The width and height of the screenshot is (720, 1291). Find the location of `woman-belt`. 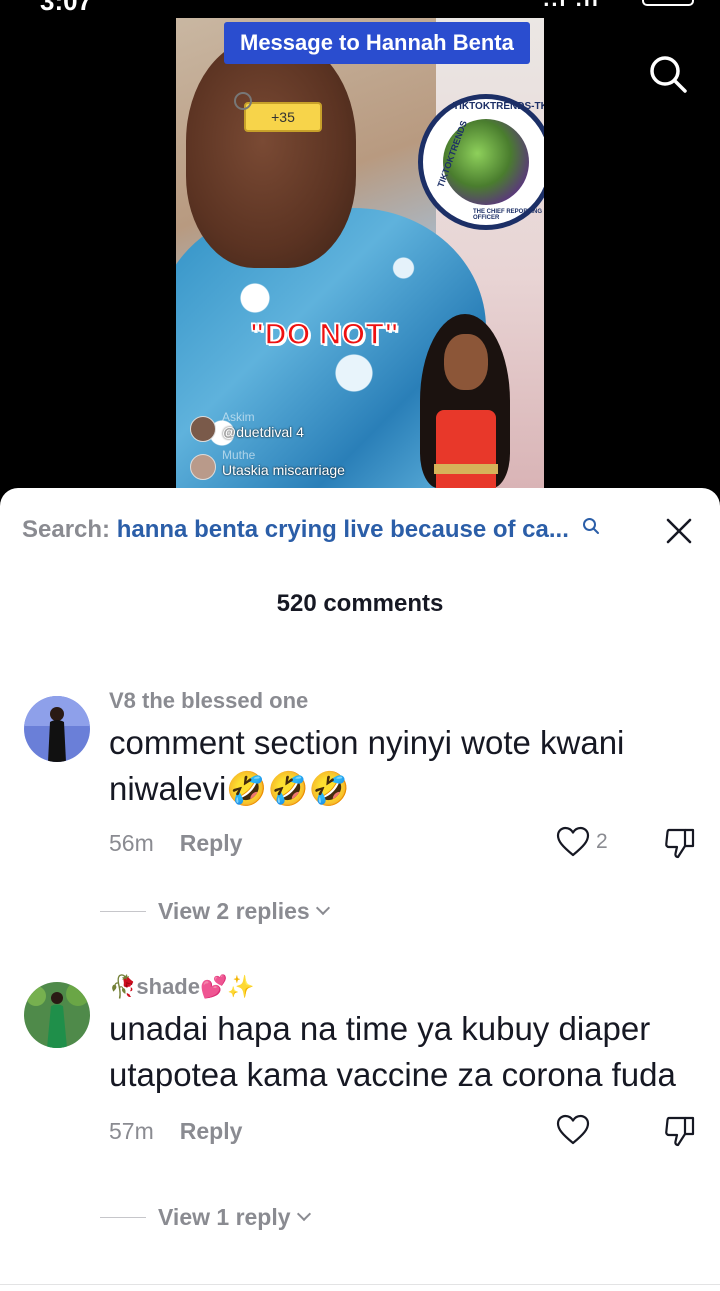

woman-belt is located at coordinates (466, 469).